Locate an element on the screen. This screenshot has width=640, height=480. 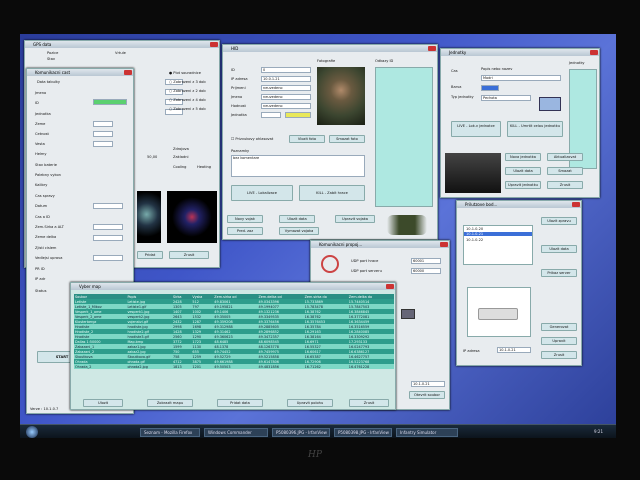
add-photo-button: Vlozit foto is located at coordinates (307, 139).